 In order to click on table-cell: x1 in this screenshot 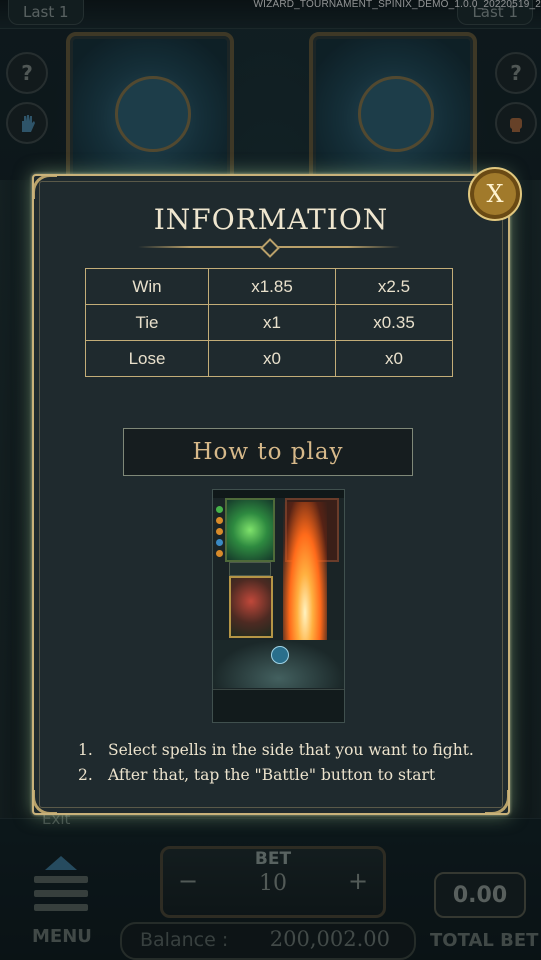, I will do `click(272, 322)`.